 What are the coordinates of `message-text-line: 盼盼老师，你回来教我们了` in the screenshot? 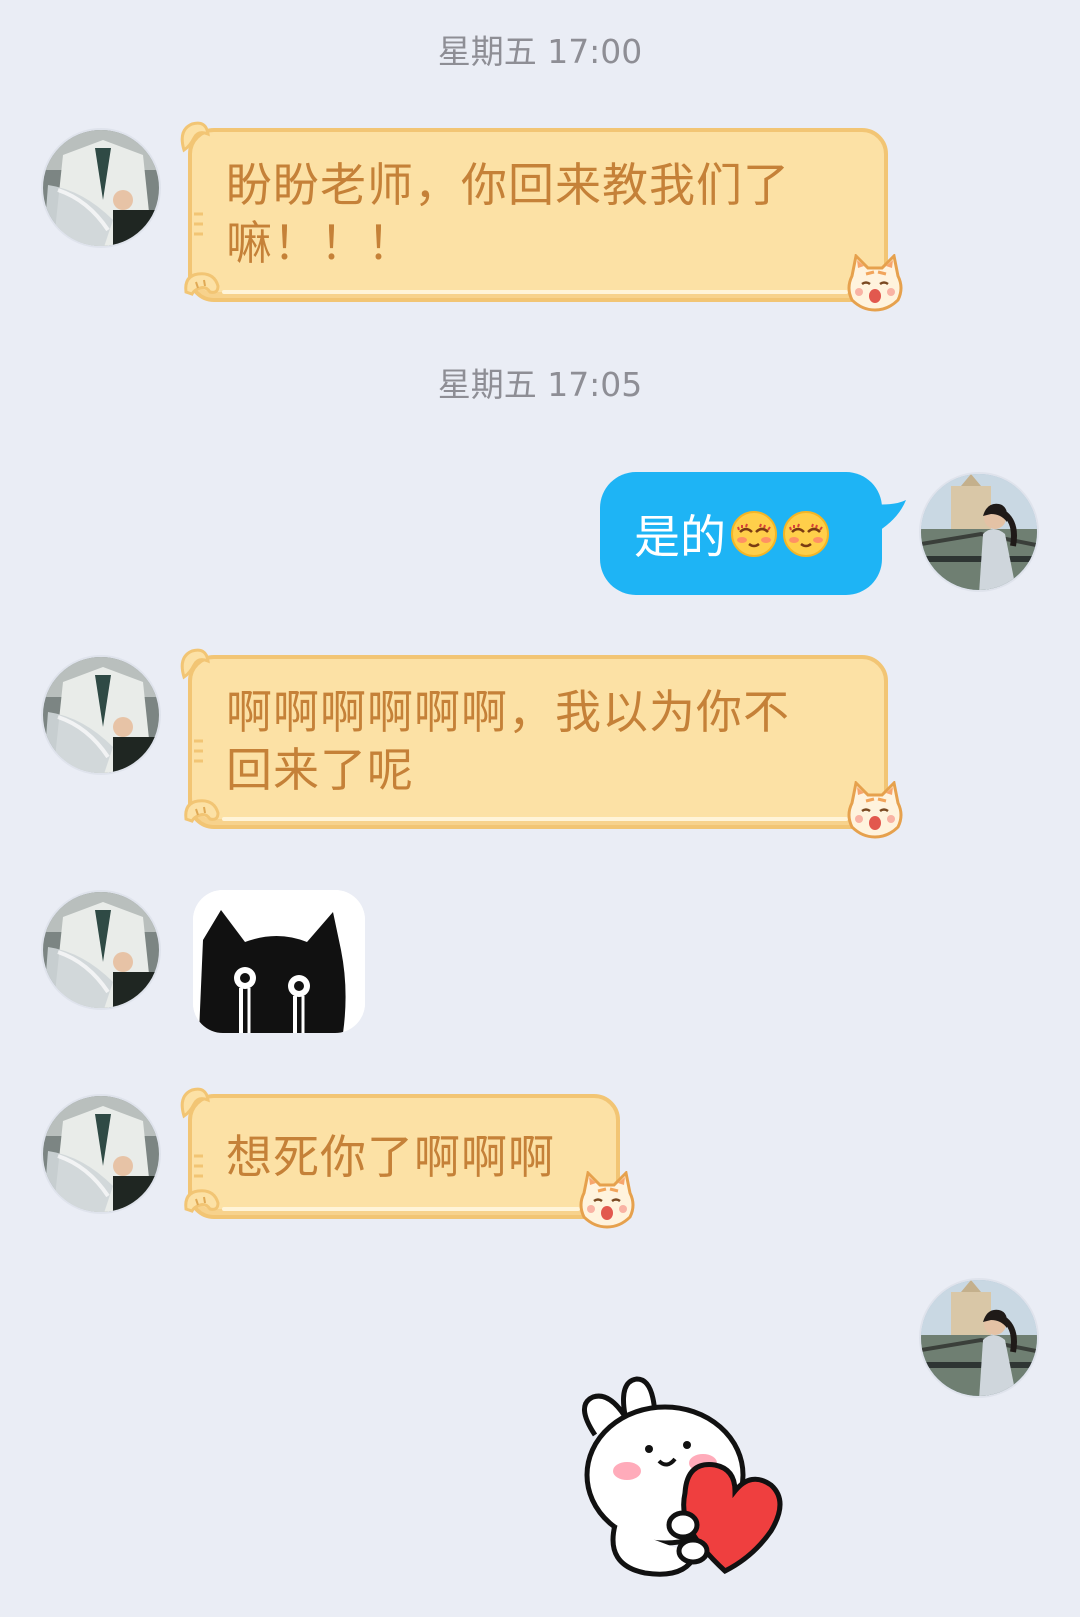 It's located at (508, 185).